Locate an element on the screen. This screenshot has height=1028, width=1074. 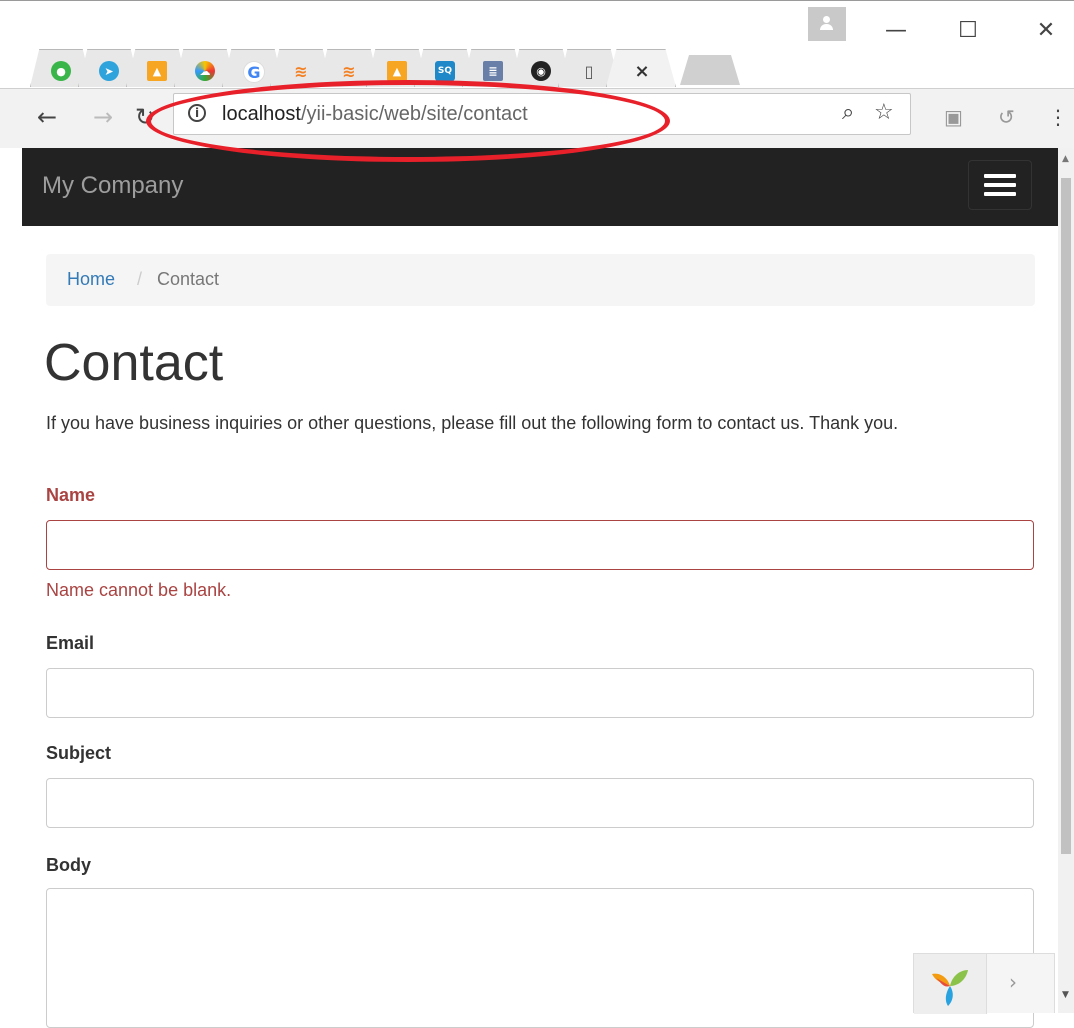
zoom-icon: ⌕ is located at coordinates (848, 112).